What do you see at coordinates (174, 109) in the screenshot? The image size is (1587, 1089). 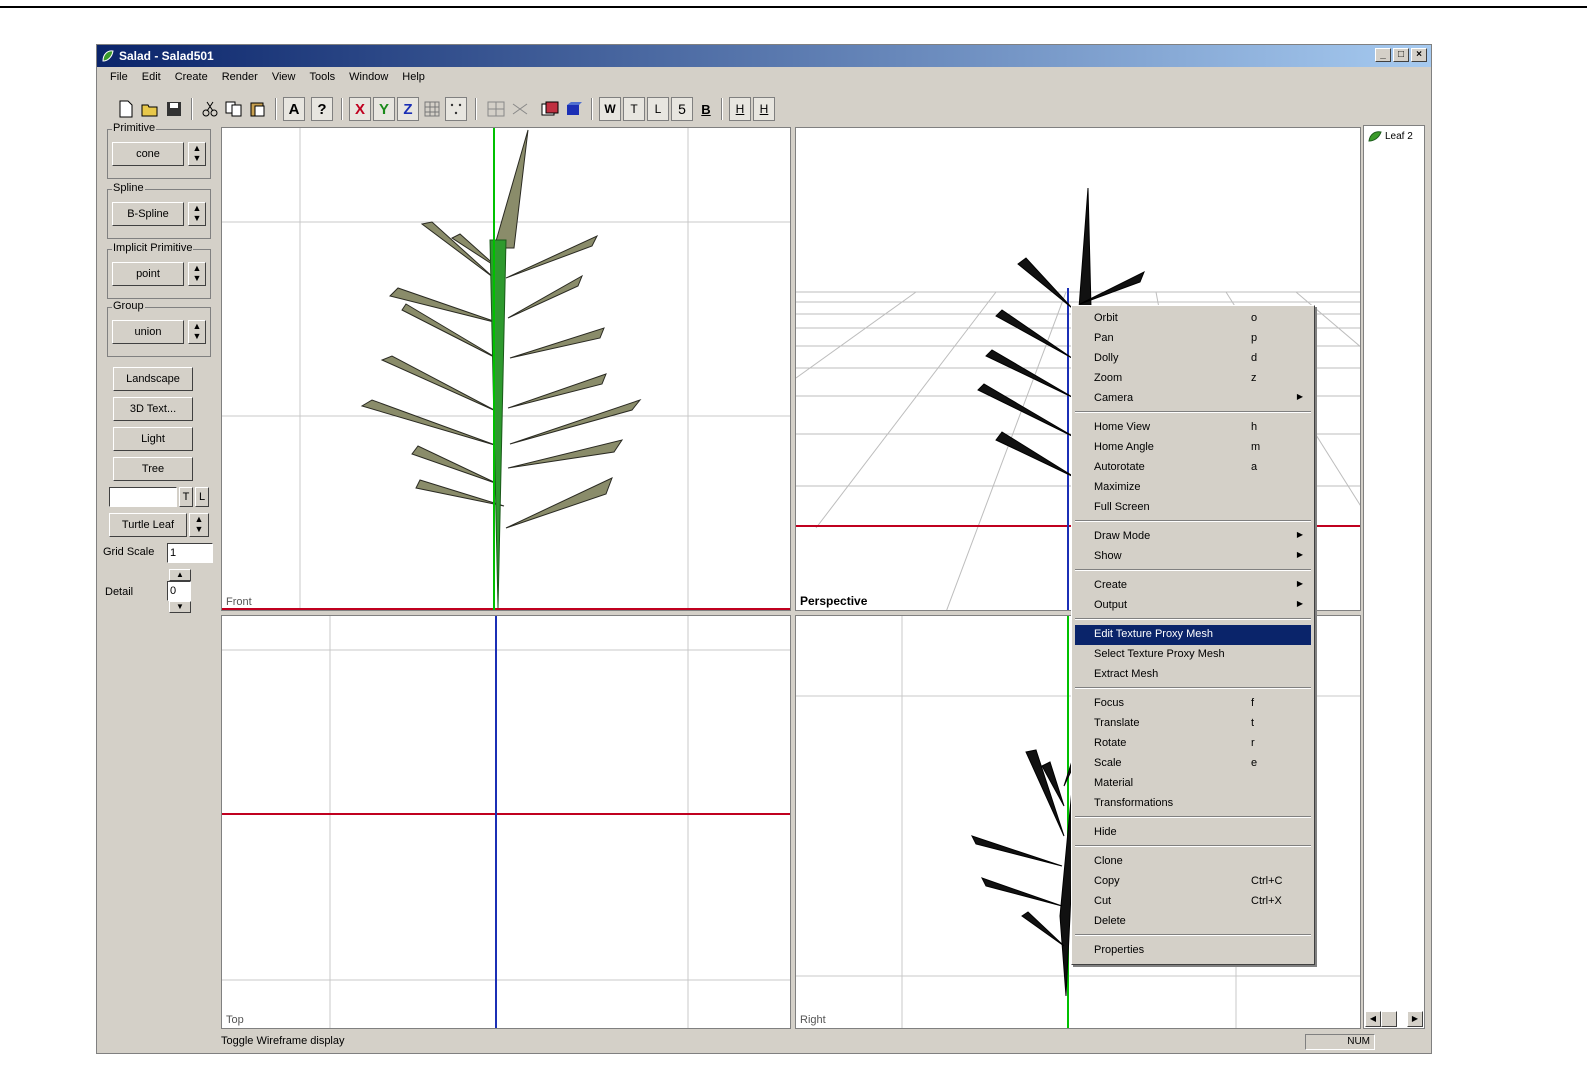 I see `save-button` at bounding box center [174, 109].